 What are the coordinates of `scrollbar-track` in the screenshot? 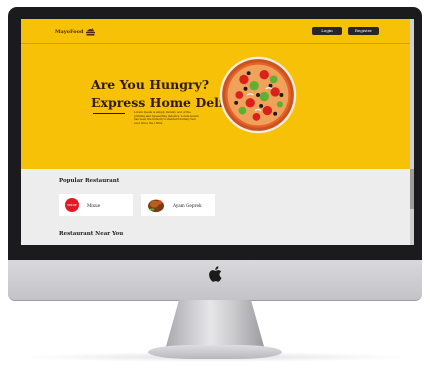 It's located at (412, 132).